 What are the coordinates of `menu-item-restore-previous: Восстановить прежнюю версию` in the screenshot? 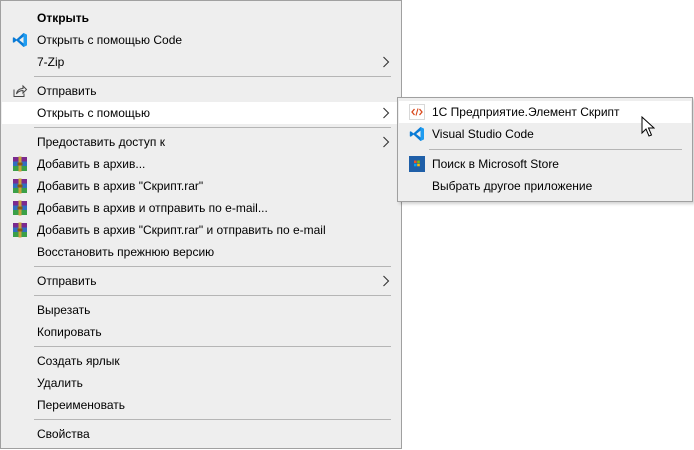 It's located at (201, 252).